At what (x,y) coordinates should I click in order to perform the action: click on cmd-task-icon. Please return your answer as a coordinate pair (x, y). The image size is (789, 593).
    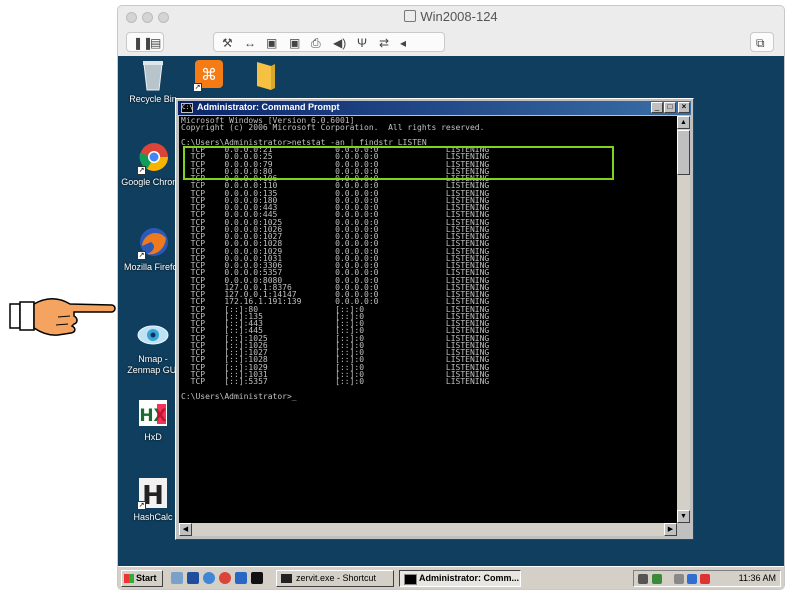
    Looking at the image, I should click on (410, 579).